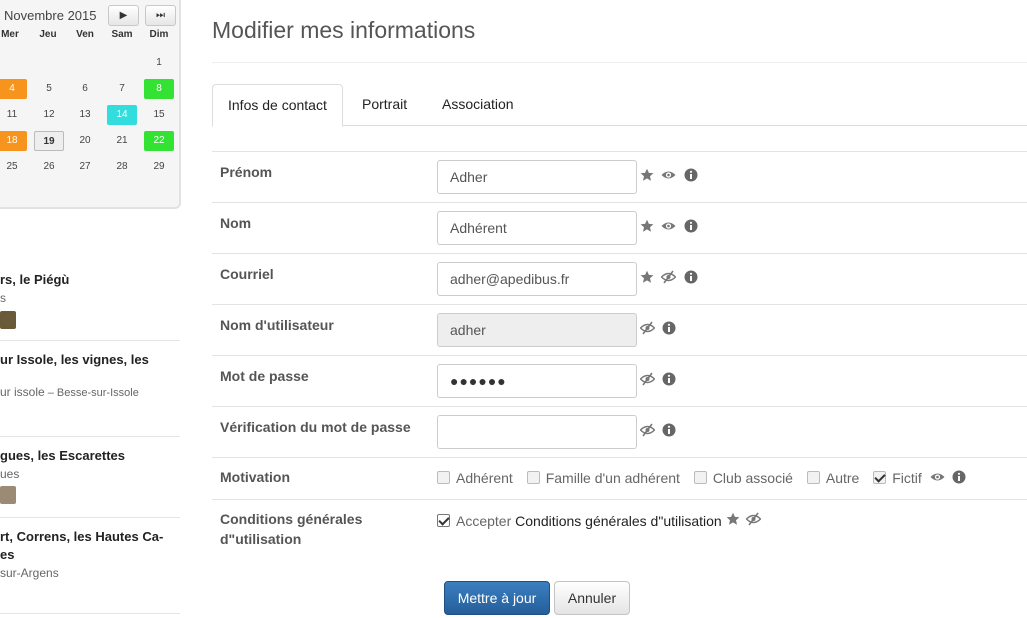  What do you see at coordinates (90, 456) in the screenshot?
I see `hike-title: gues, les Escarettes` at bounding box center [90, 456].